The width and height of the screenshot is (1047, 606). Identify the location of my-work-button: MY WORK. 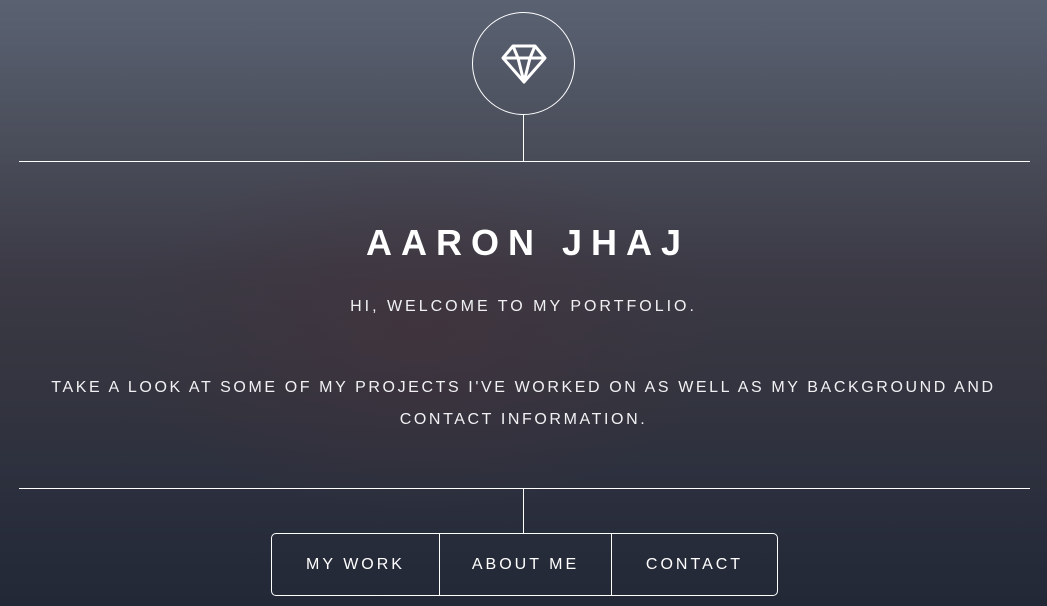
(355, 564).